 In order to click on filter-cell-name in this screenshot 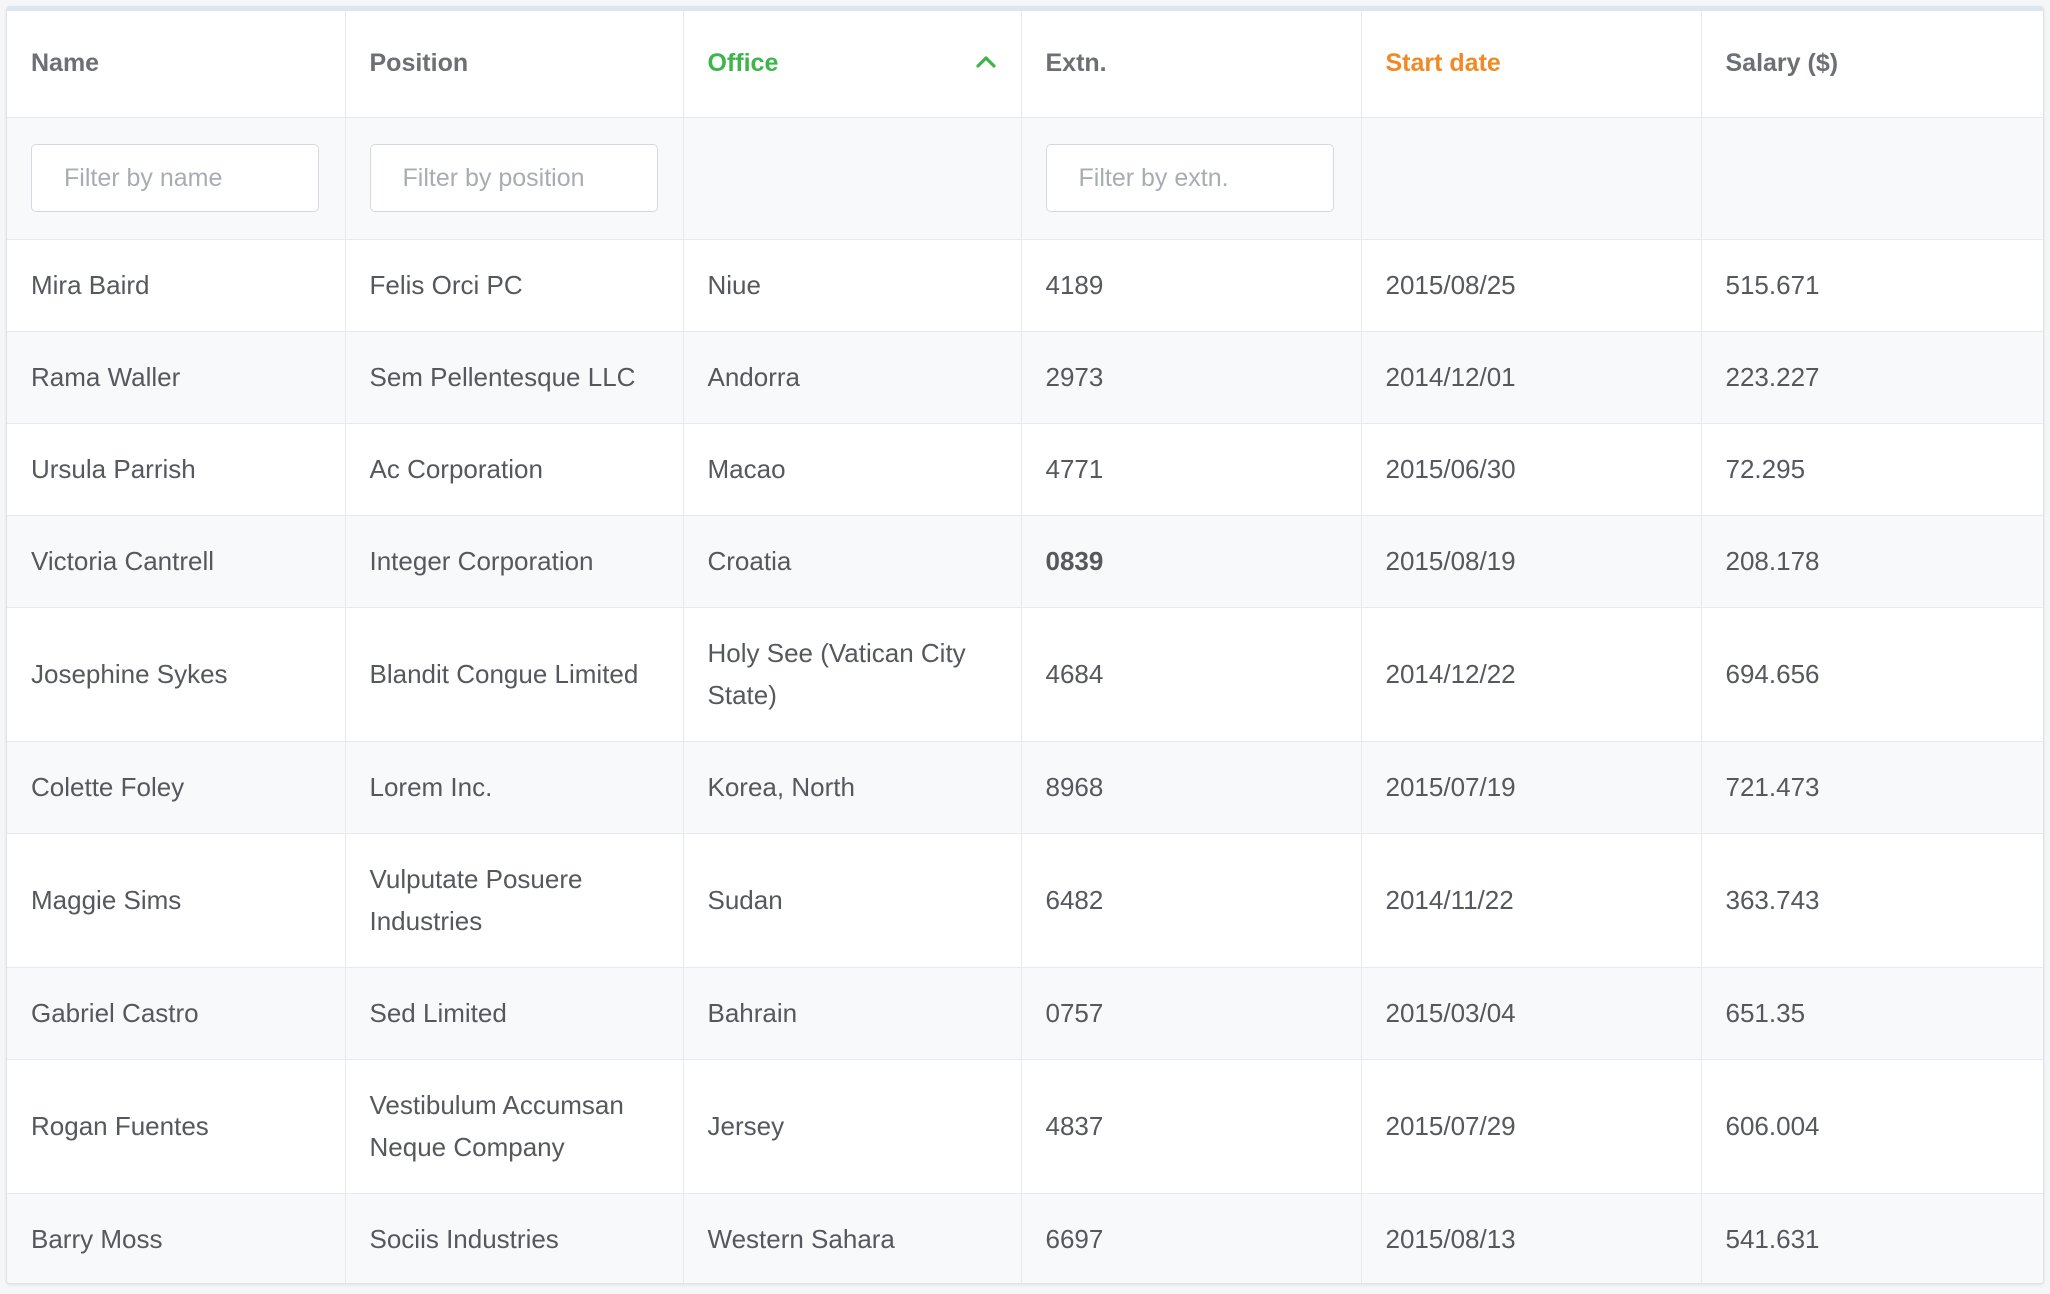, I will do `click(176, 178)`.